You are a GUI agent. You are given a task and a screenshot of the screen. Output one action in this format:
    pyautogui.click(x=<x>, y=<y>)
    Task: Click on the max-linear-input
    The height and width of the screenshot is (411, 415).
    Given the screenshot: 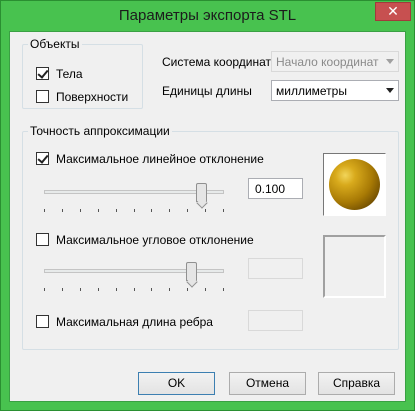 What is the action you would take?
    pyautogui.click(x=275, y=188)
    